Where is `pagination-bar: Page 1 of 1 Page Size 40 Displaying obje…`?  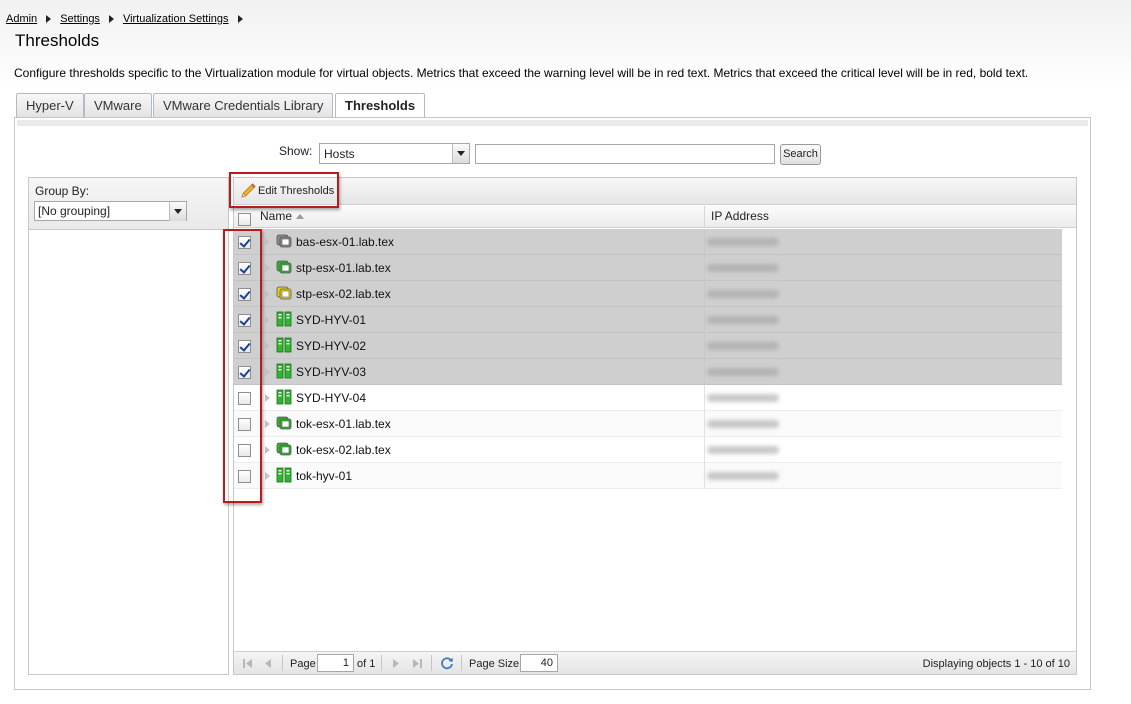 pagination-bar: Page 1 of 1 Page Size 40 Displaying obje… is located at coordinates (655, 662).